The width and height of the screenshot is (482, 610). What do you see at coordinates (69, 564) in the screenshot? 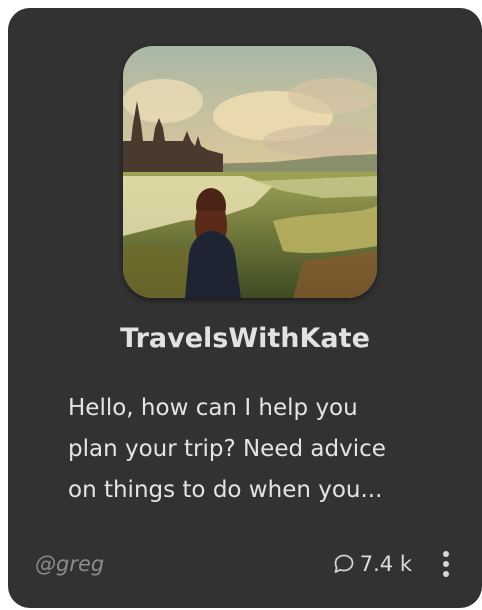
I see `author-handle: @greg` at bounding box center [69, 564].